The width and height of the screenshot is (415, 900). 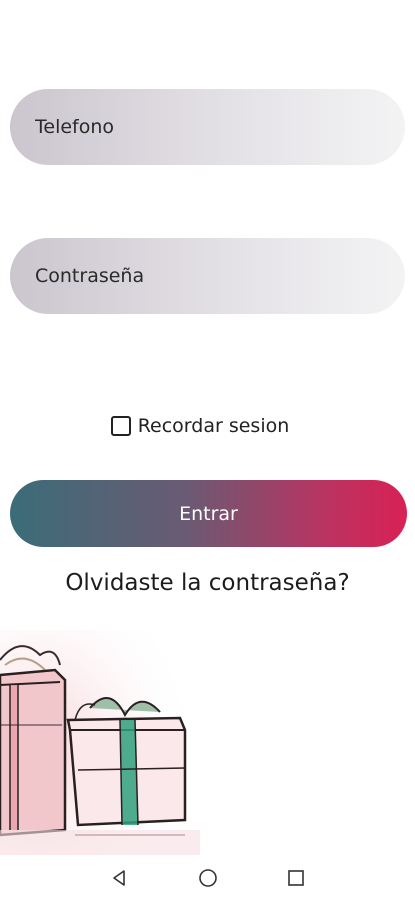 I want to click on remember-label: Recordar sesion, so click(x=214, y=426).